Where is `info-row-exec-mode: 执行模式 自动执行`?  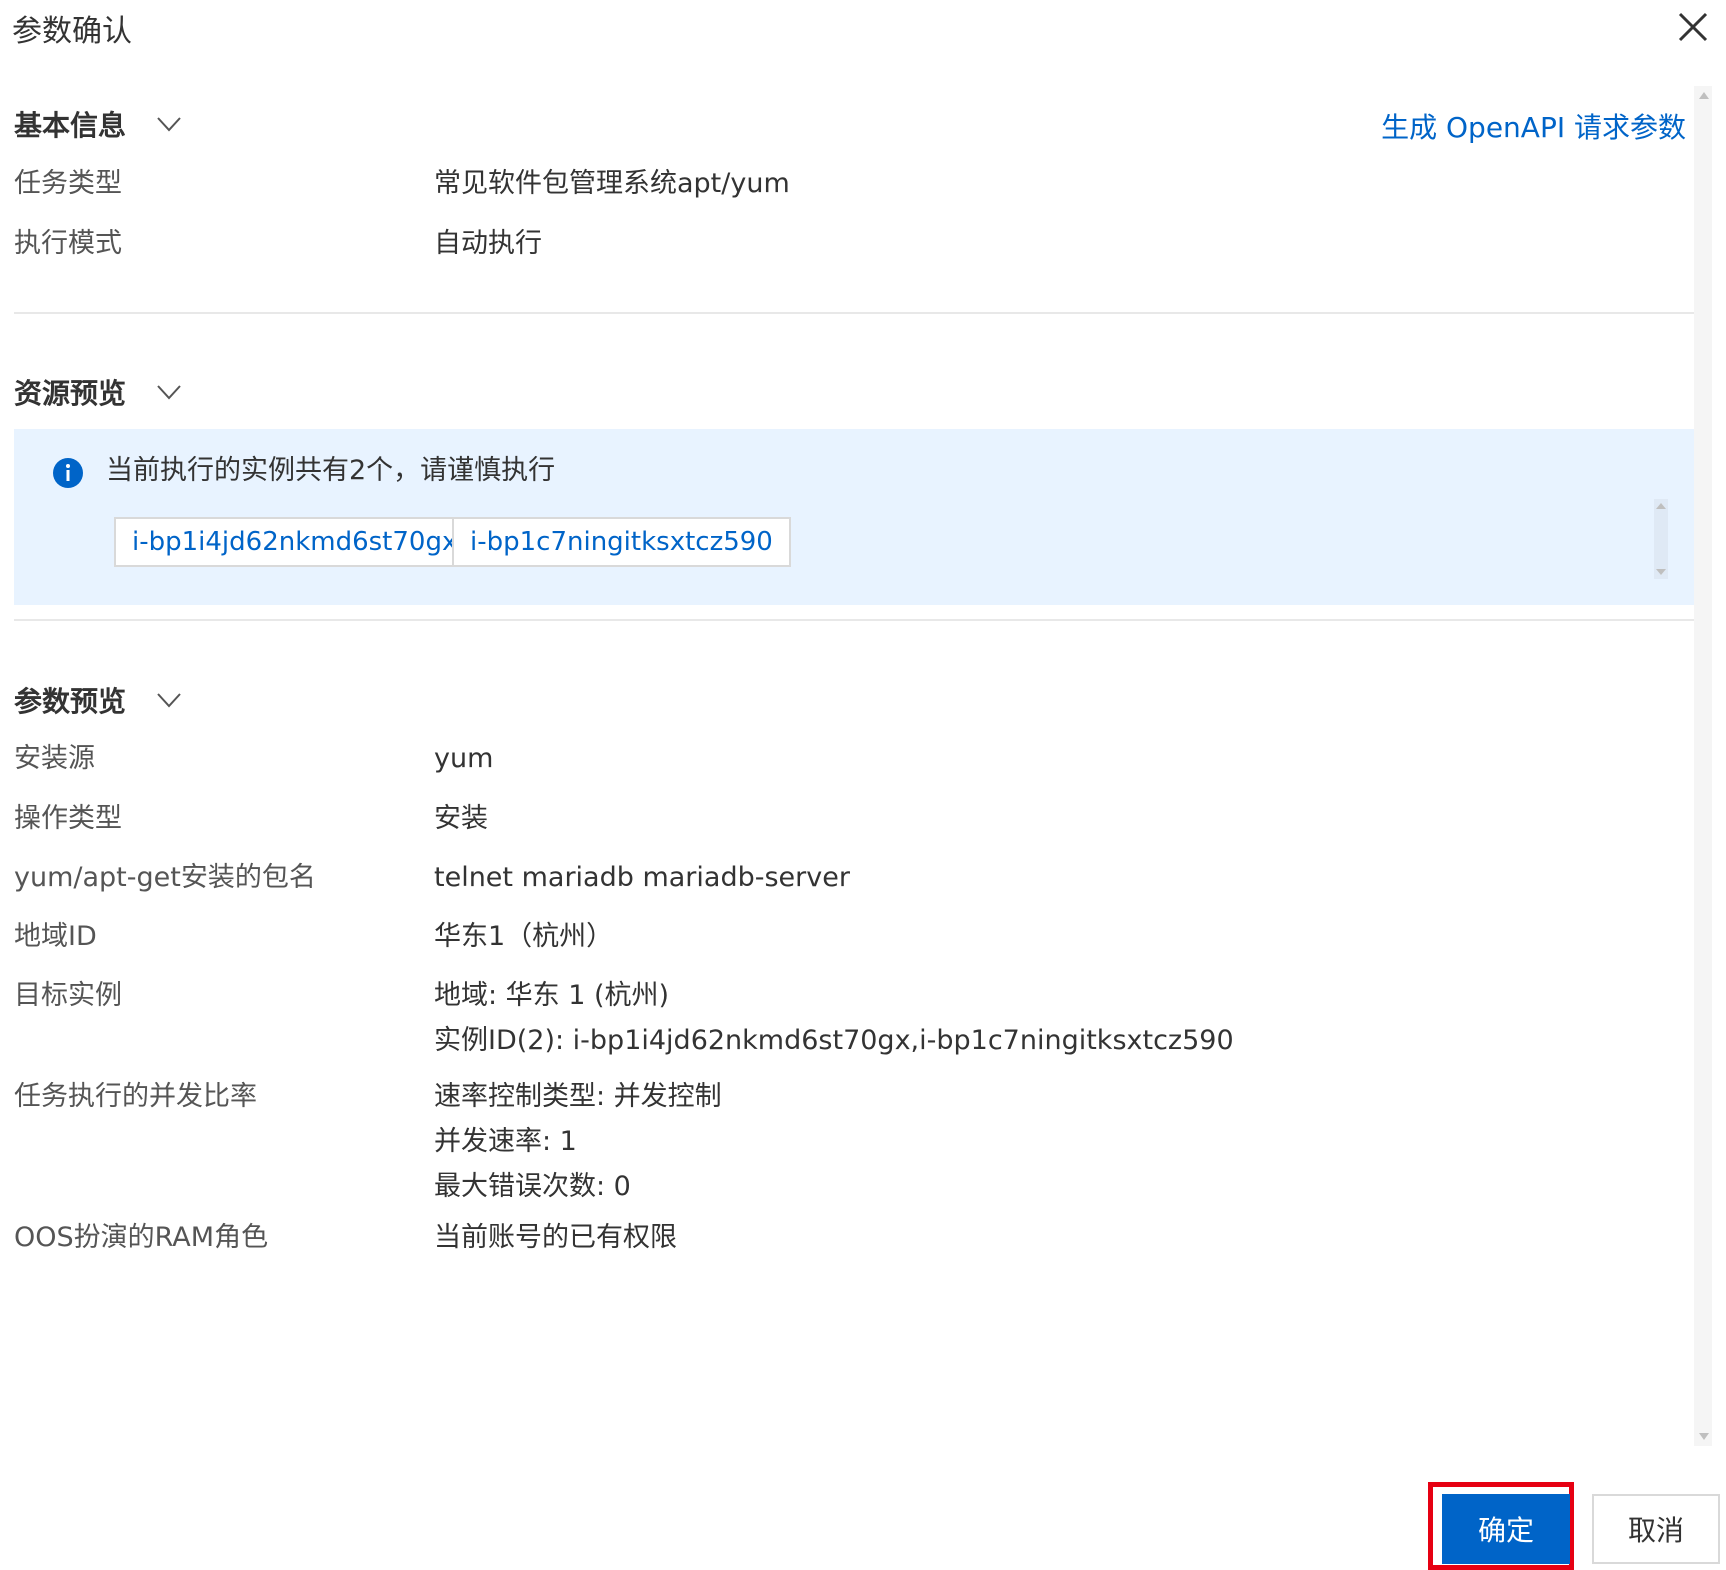 info-row-exec-mode: 执行模式 自动执行 is located at coordinates (278, 244).